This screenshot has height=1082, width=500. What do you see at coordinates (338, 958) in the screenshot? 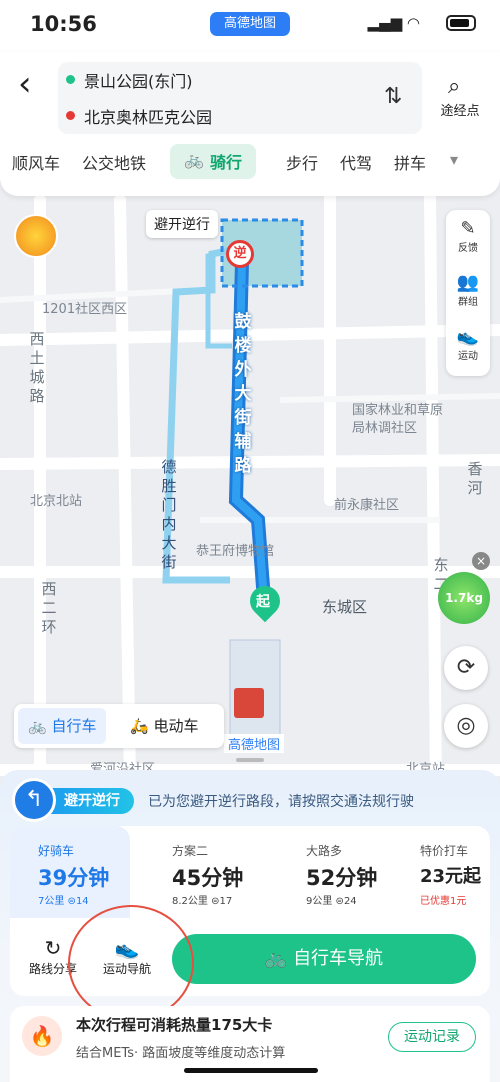
I see `bike-nav-label: 自行车导航` at bounding box center [338, 958].